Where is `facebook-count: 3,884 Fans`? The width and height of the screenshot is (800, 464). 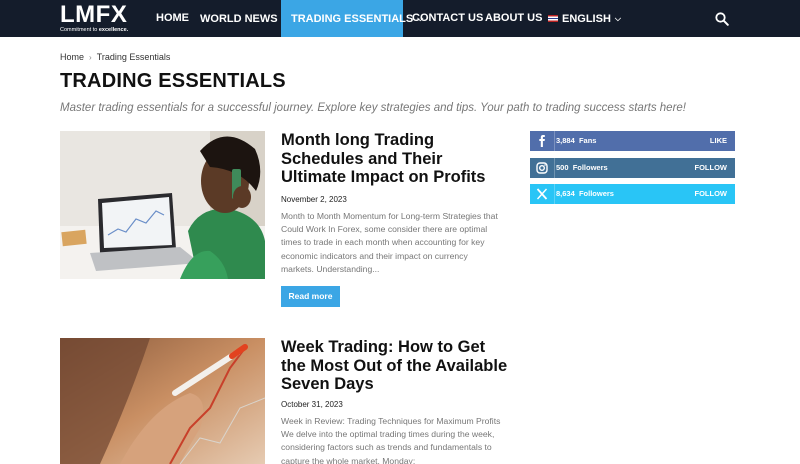 facebook-count: 3,884 Fans is located at coordinates (576, 141).